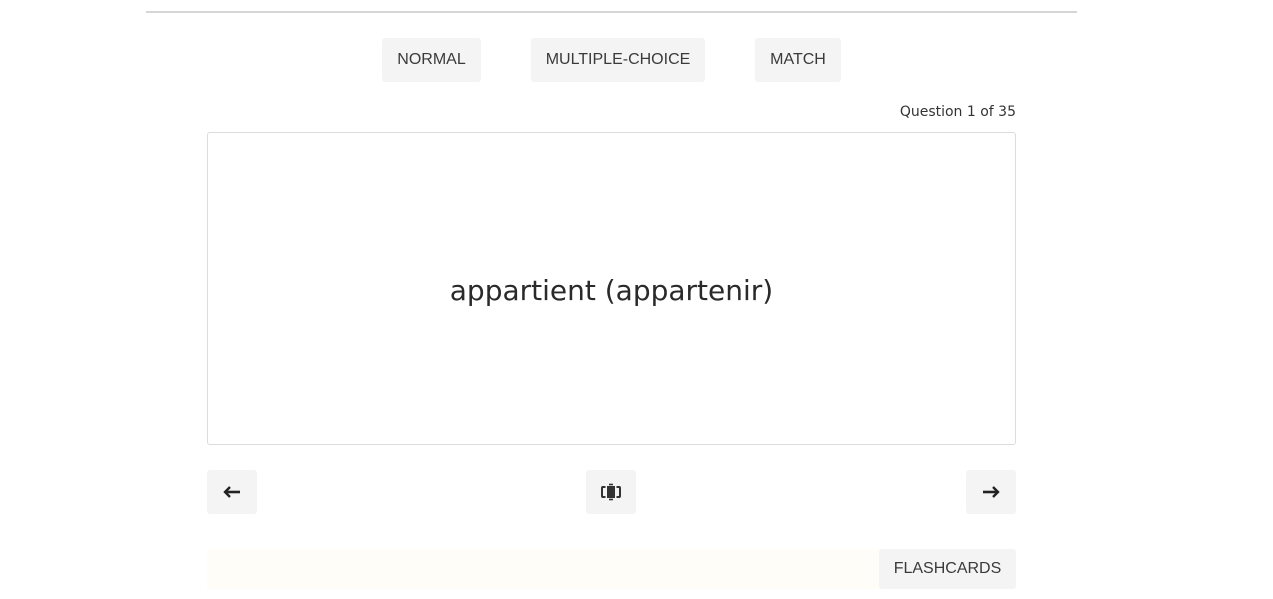 The width and height of the screenshot is (1273, 599). I want to click on top-divider, so click(611, 12).